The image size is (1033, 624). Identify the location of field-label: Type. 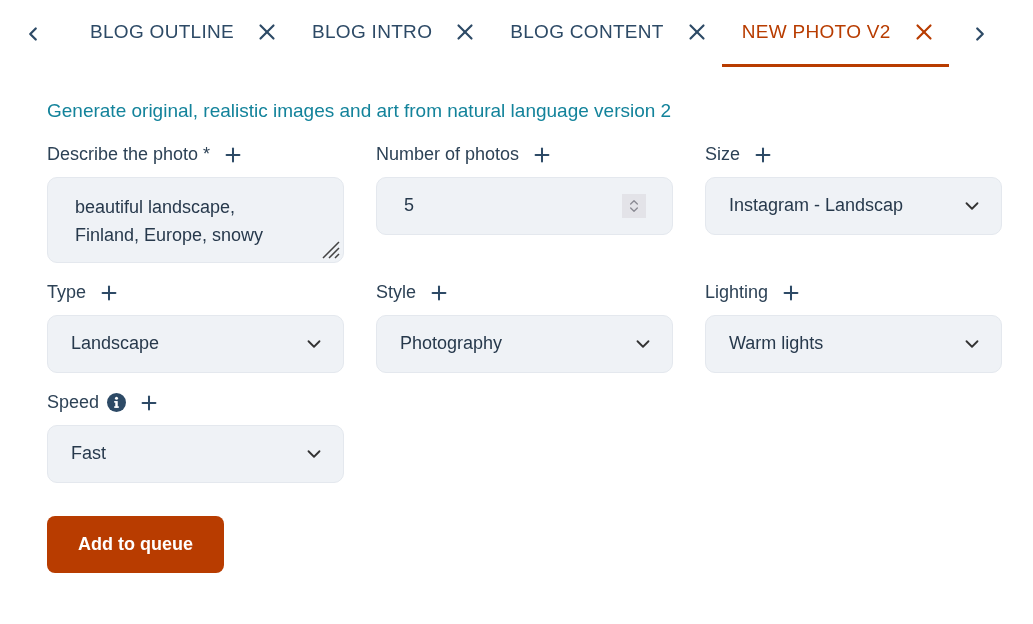
(67, 292).